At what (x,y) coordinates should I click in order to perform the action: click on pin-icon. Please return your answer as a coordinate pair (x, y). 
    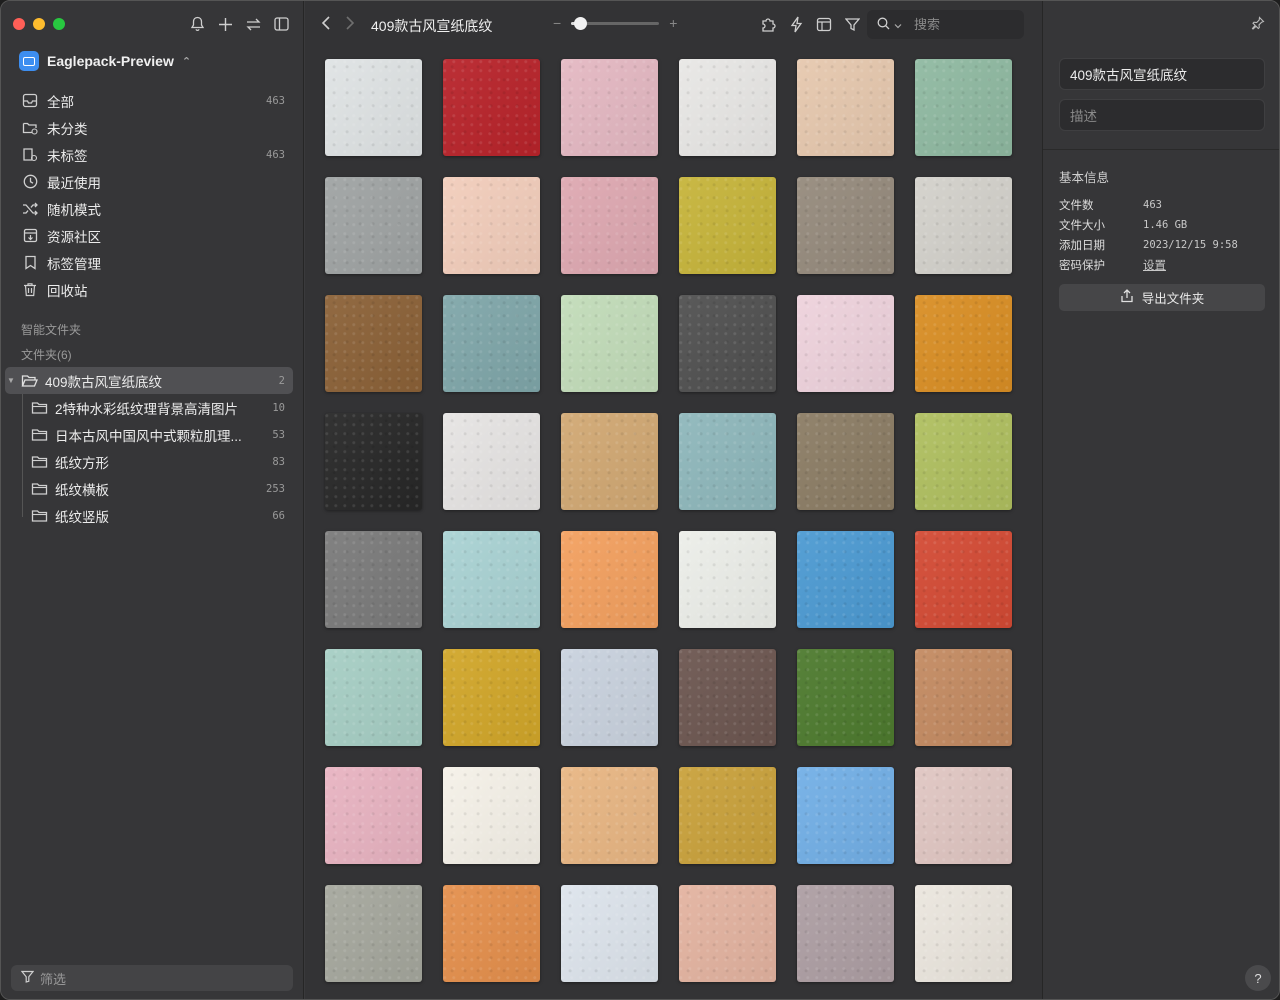
    Looking at the image, I should click on (1258, 24).